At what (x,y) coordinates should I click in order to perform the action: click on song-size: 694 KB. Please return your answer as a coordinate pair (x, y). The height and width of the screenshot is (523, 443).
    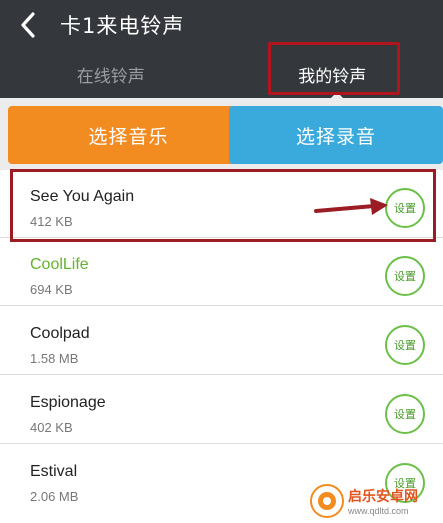
    Looking at the image, I should click on (51, 289).